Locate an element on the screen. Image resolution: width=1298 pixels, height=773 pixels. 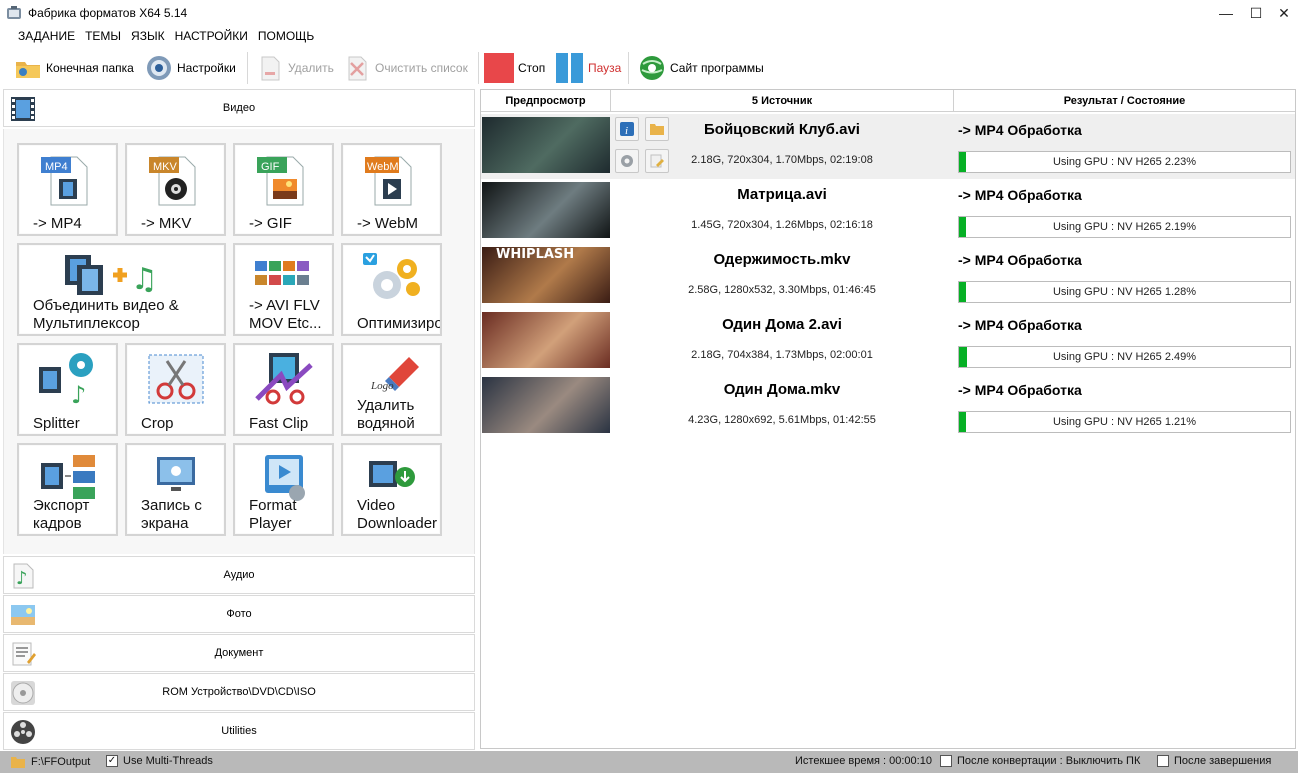
svg-text: MKV is located at coordinates (165, 167).